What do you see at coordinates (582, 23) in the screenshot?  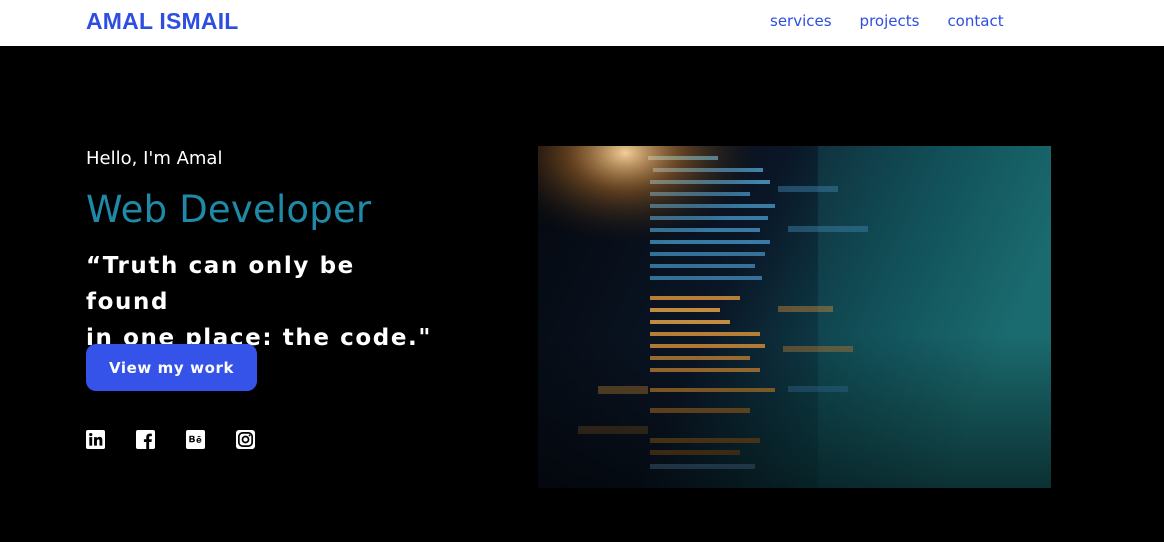 I see `navbar: AMAL ISMAIL services projects contact` at bounding box center [582, 23].